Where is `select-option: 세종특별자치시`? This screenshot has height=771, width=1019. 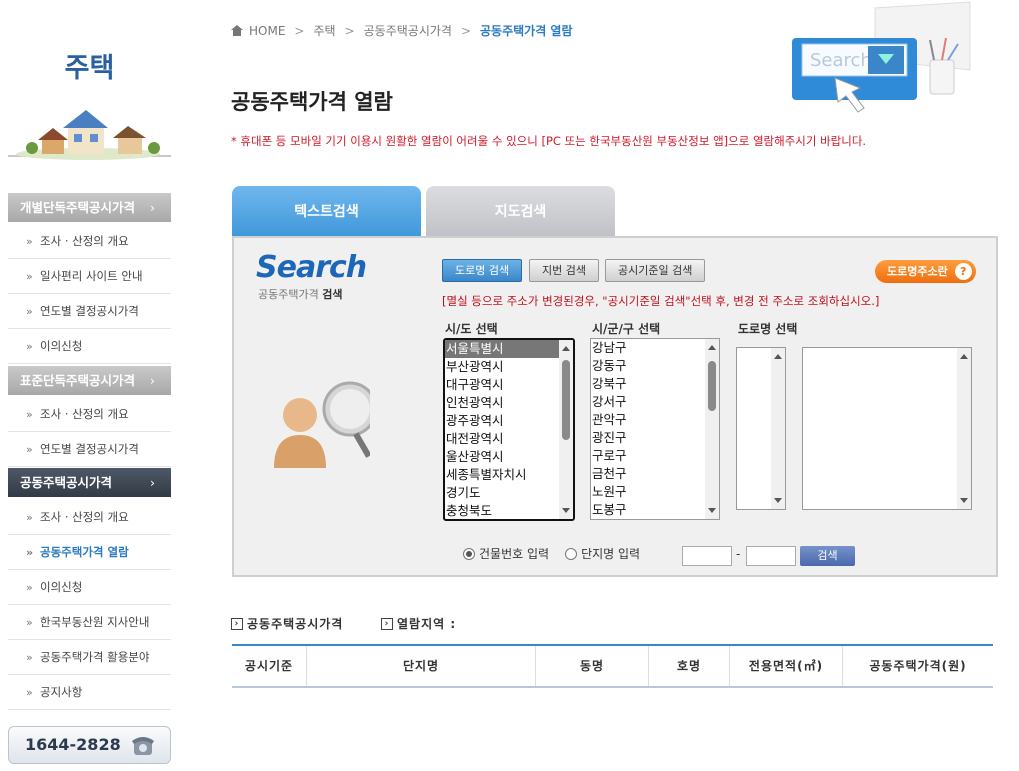 select-option: 세종특별자치시 is located at coordinates (509, 475).